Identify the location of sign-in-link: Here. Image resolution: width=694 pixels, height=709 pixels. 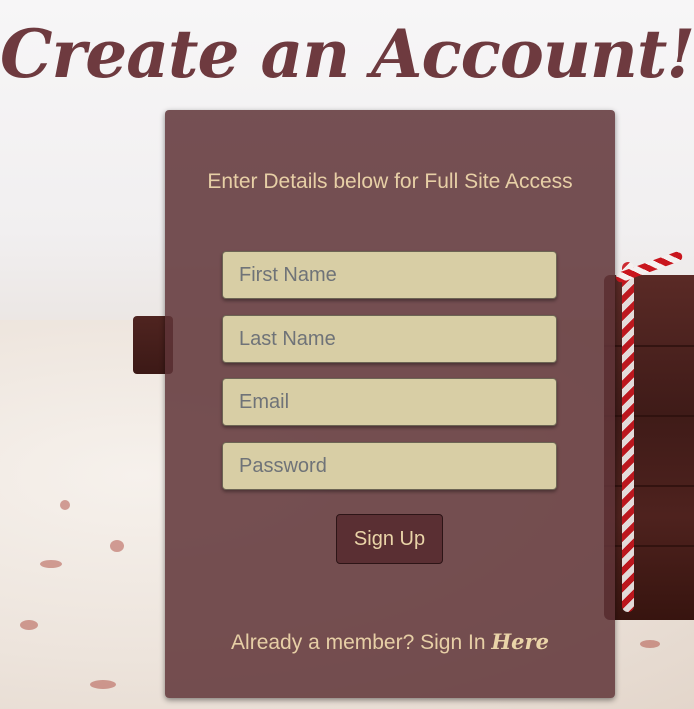
(520, 641).